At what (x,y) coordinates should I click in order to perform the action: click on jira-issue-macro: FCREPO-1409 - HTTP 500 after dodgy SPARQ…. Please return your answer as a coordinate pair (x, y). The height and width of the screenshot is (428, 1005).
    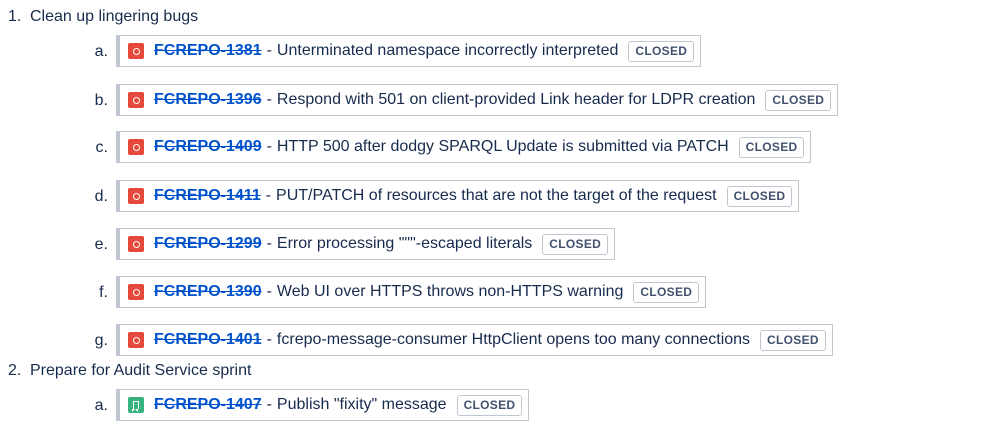
    Looking at the image, I should click on (464, 147).